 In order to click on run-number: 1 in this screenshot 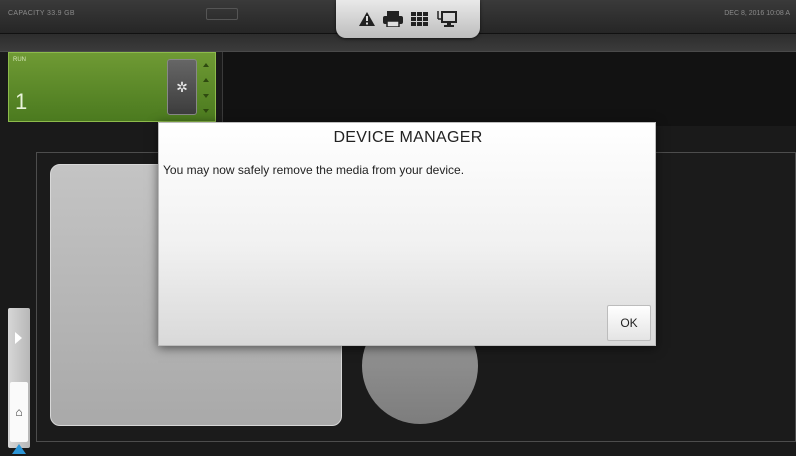, I will do `click(21, 101)`.